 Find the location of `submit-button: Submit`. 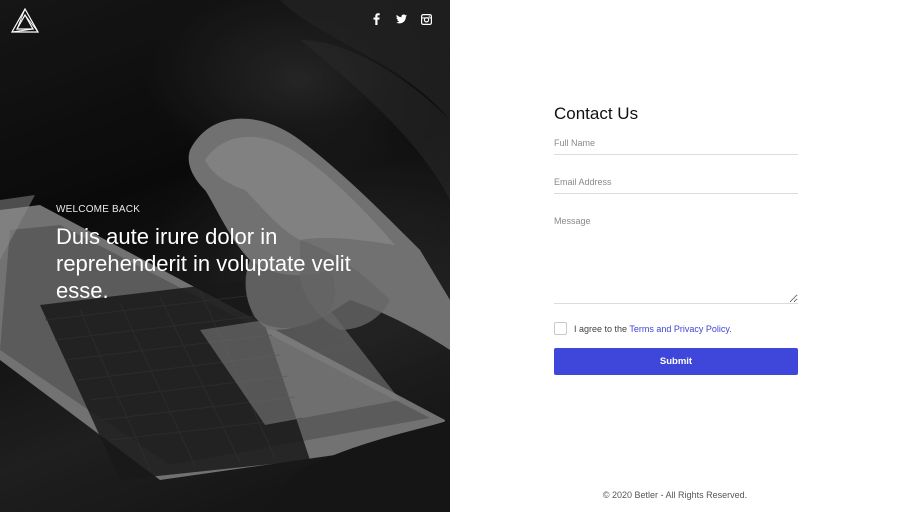

submit-button: Submit is located at coordinates (676, 361).